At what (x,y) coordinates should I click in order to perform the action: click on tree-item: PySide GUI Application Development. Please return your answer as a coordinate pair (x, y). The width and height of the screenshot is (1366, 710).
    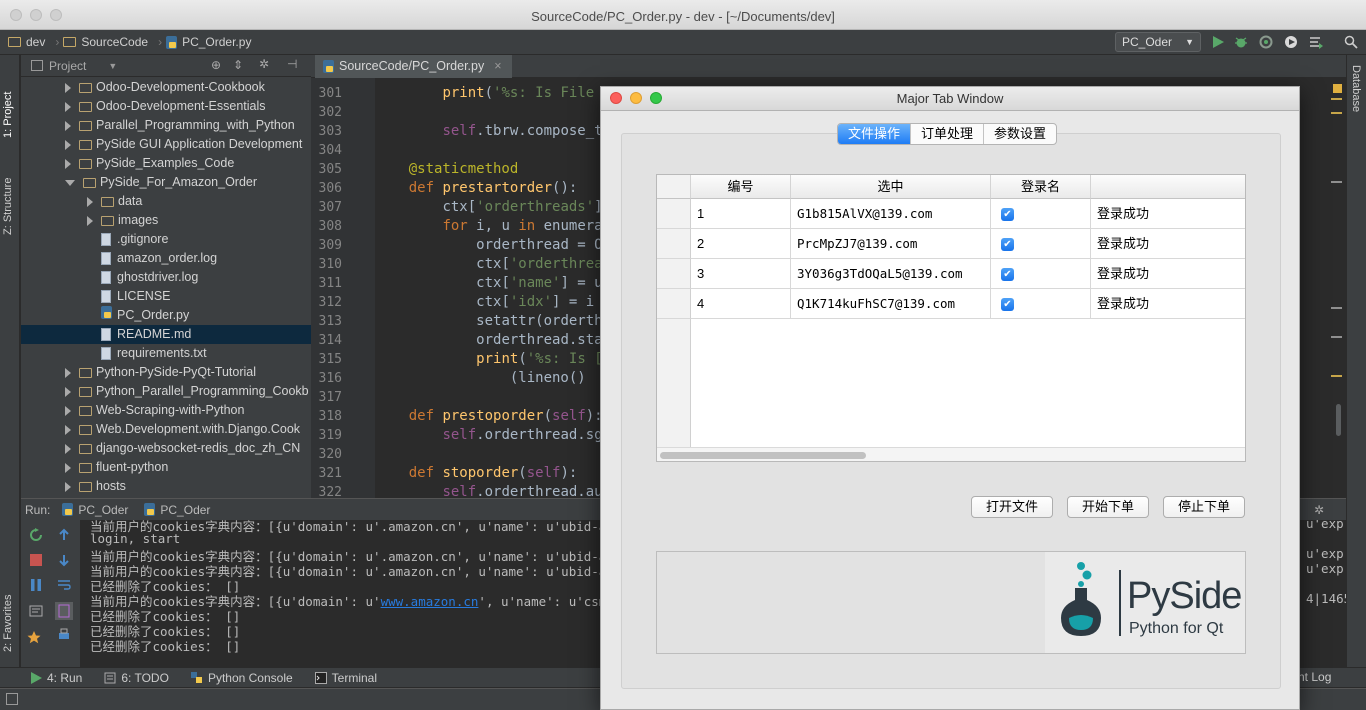
    Looking at the image, I should click on (166, 144).